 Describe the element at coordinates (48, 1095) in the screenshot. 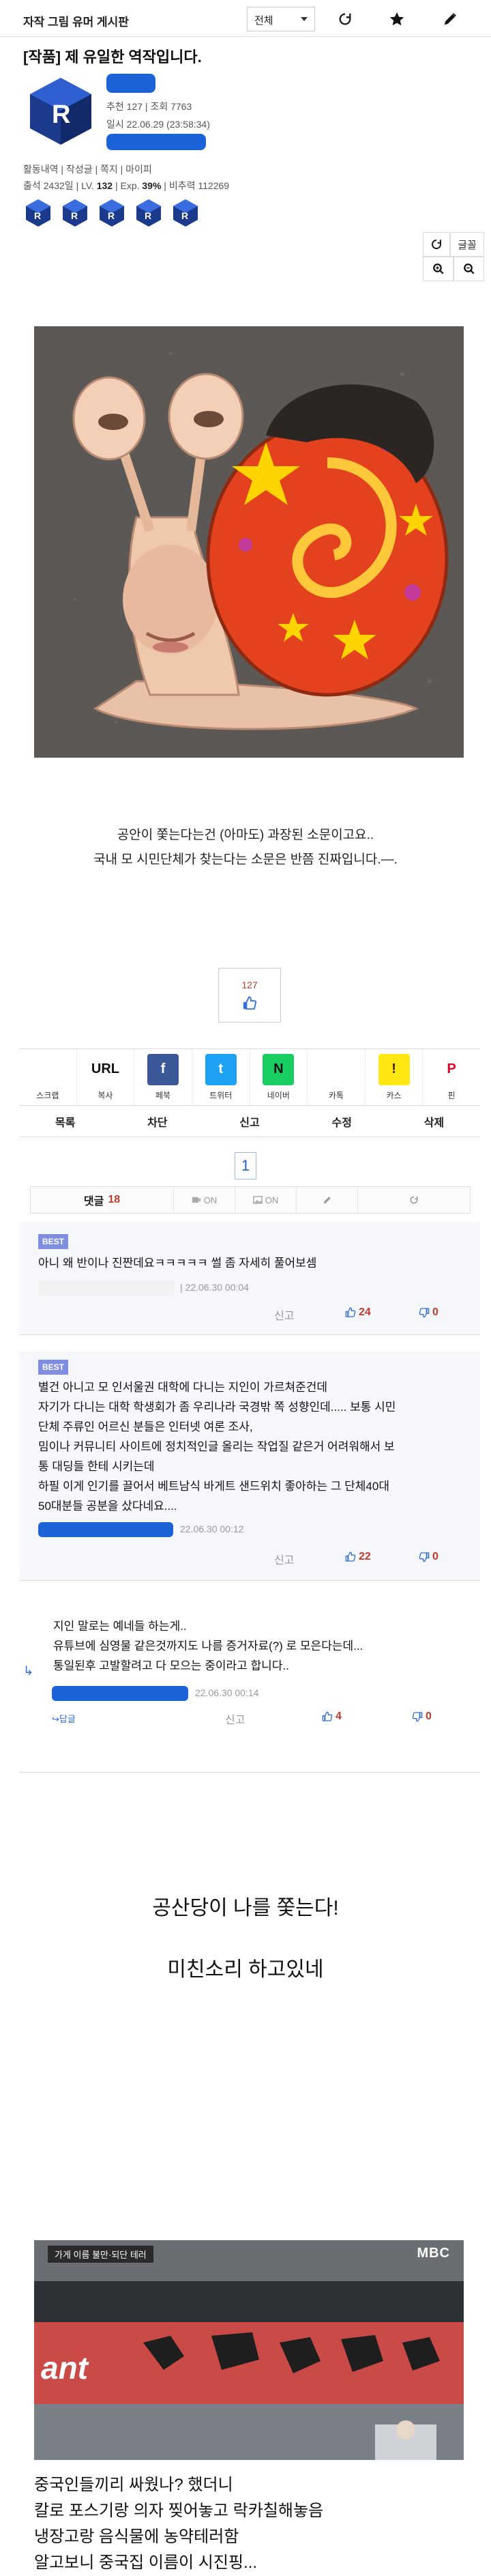

I see `share-label: 스크랩` at that location.